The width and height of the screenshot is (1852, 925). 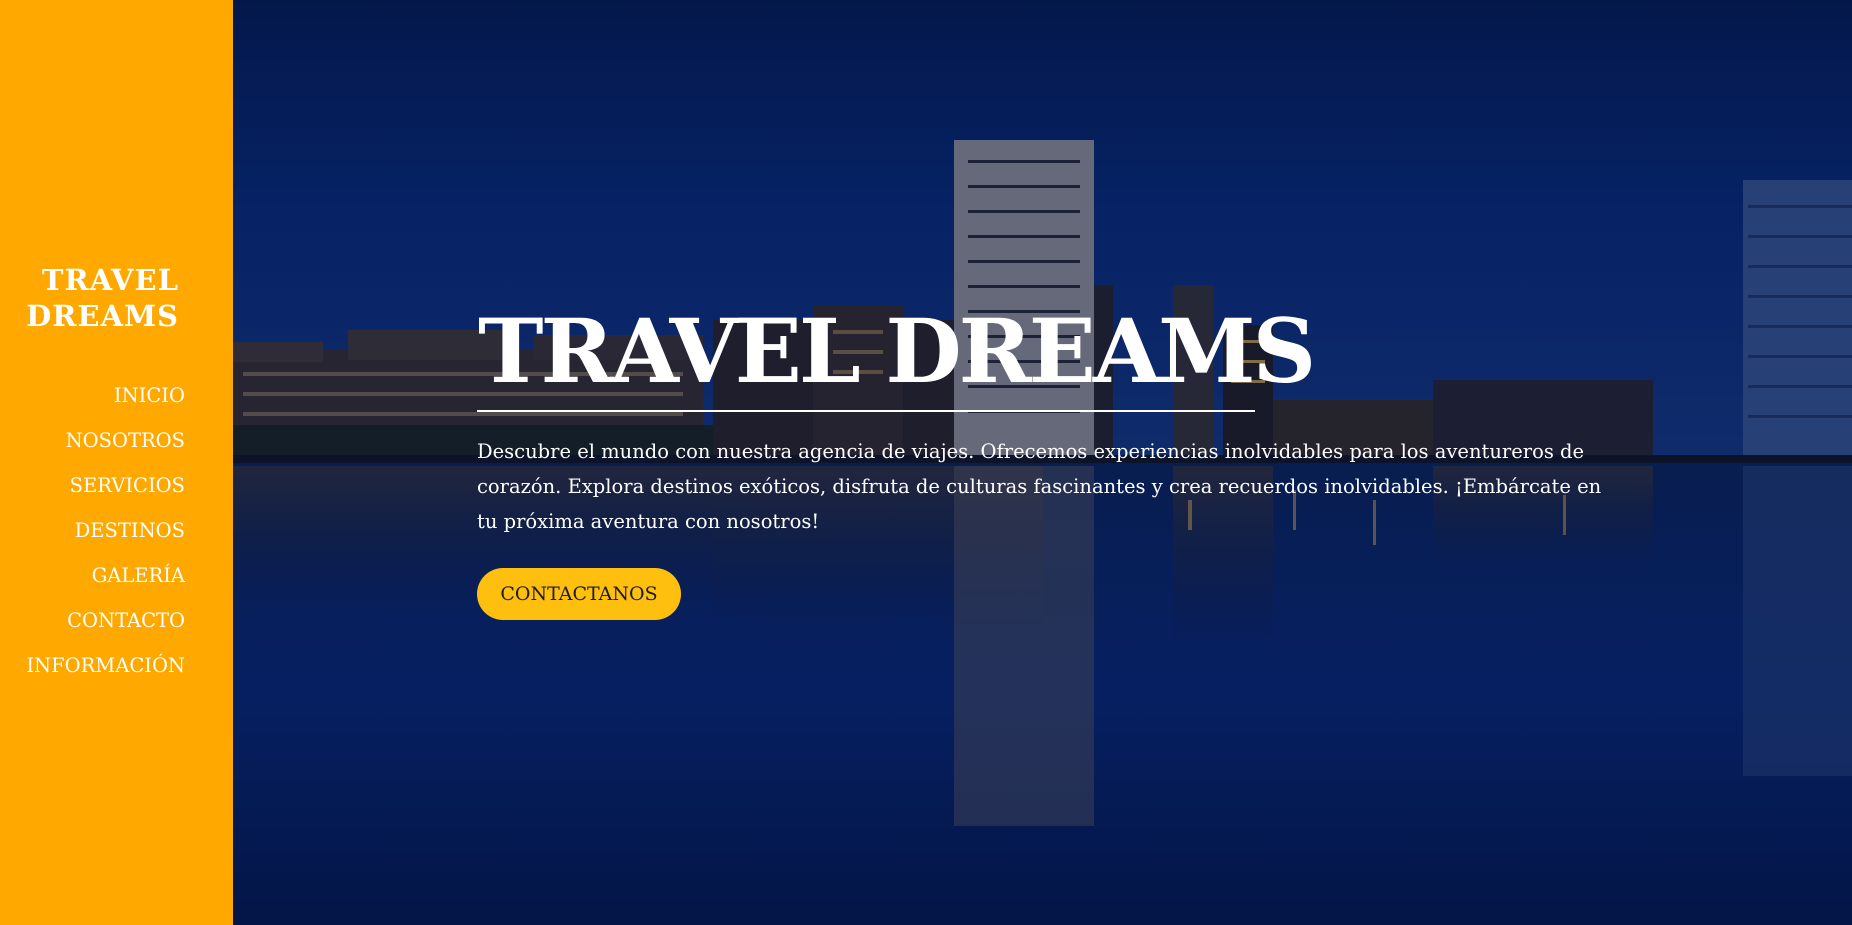 I want to click on nav-item-servicios: SERVICIOS, so click(x=105, y=490).